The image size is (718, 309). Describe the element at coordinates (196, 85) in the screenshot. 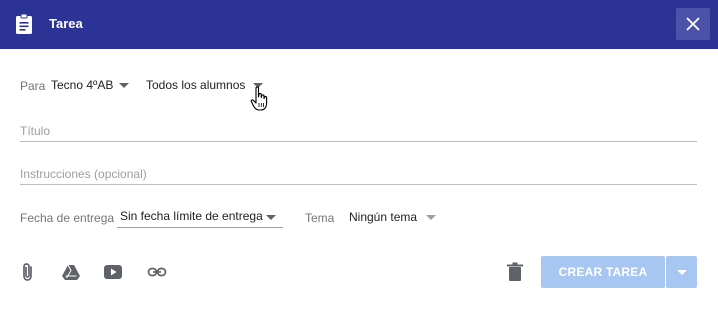

I see `students-value: Todos los alumnos` at that location.